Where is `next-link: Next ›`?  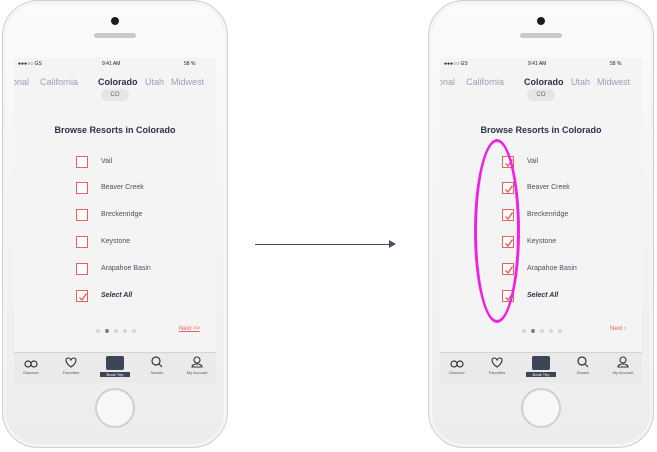 next-link: Next › is located at coordinates (618, 329).